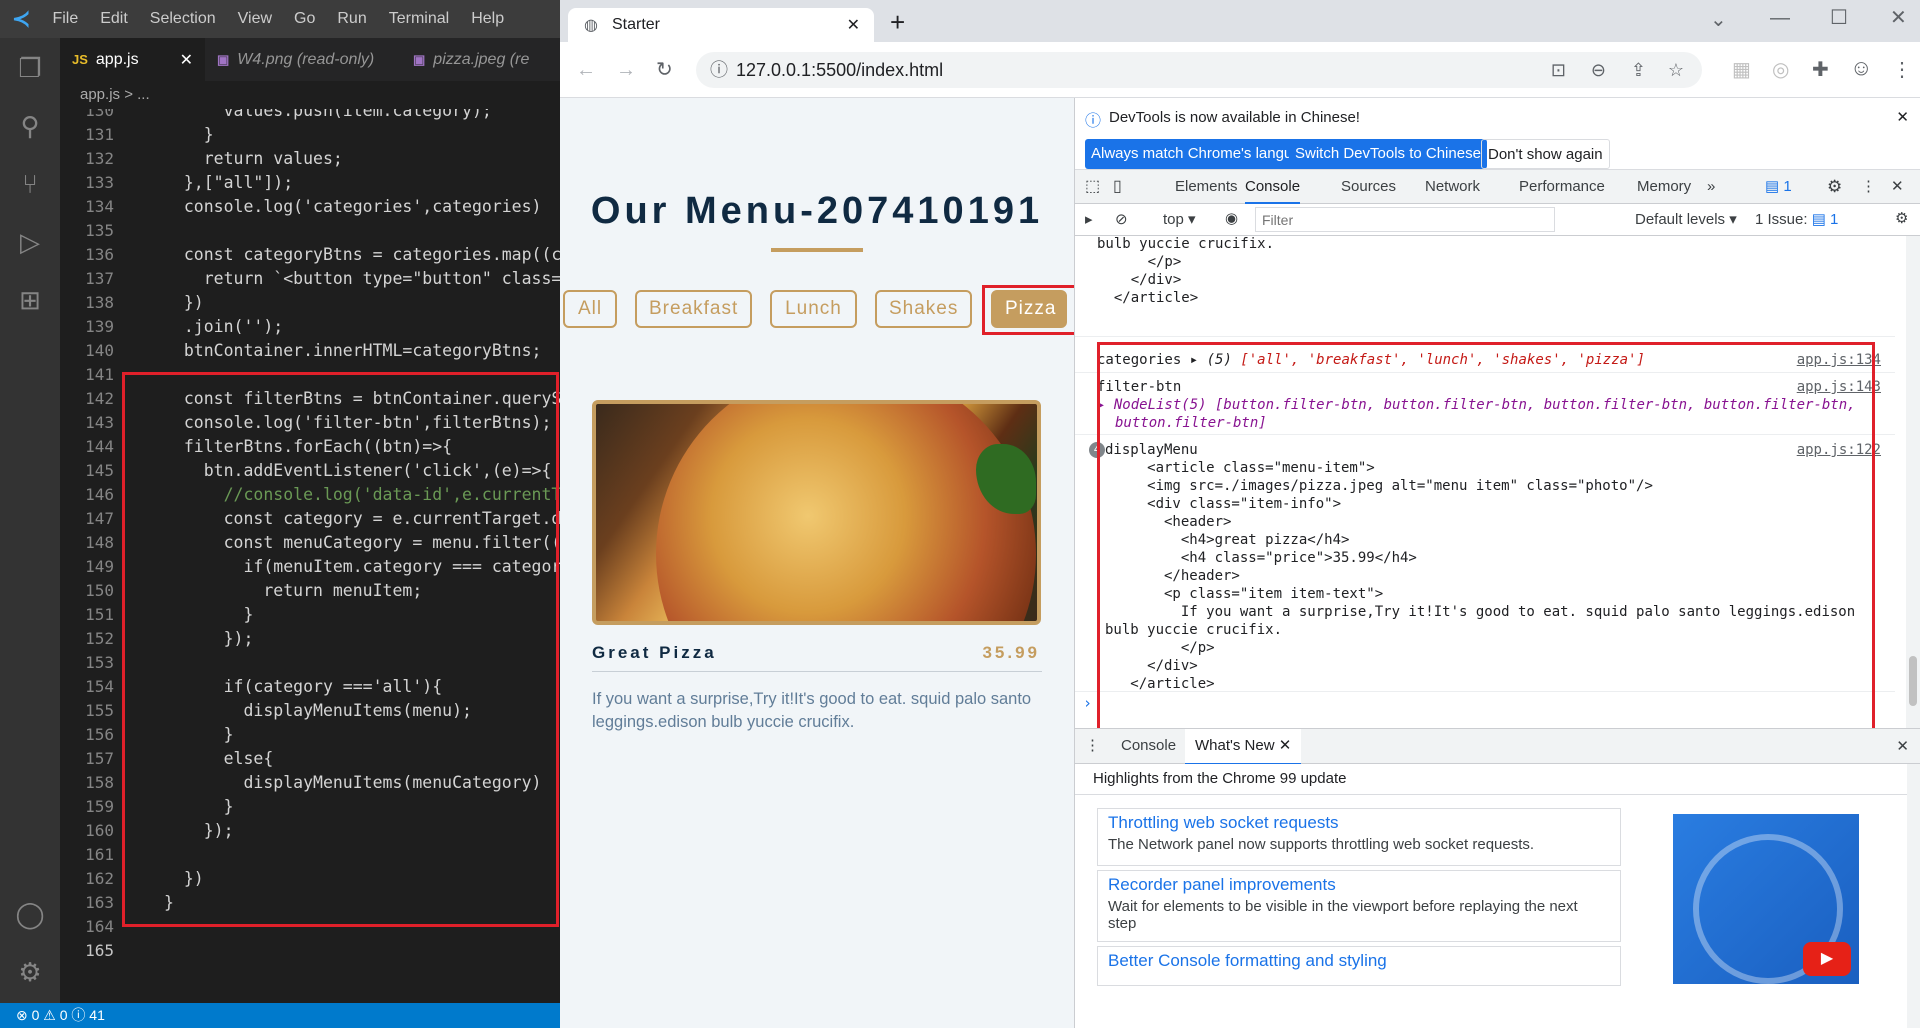 This screenshot has height=1028, width=1920. Describe the element at coordinates (1452, 187) in the screenshot. I see `tab-network: Network` at that location.